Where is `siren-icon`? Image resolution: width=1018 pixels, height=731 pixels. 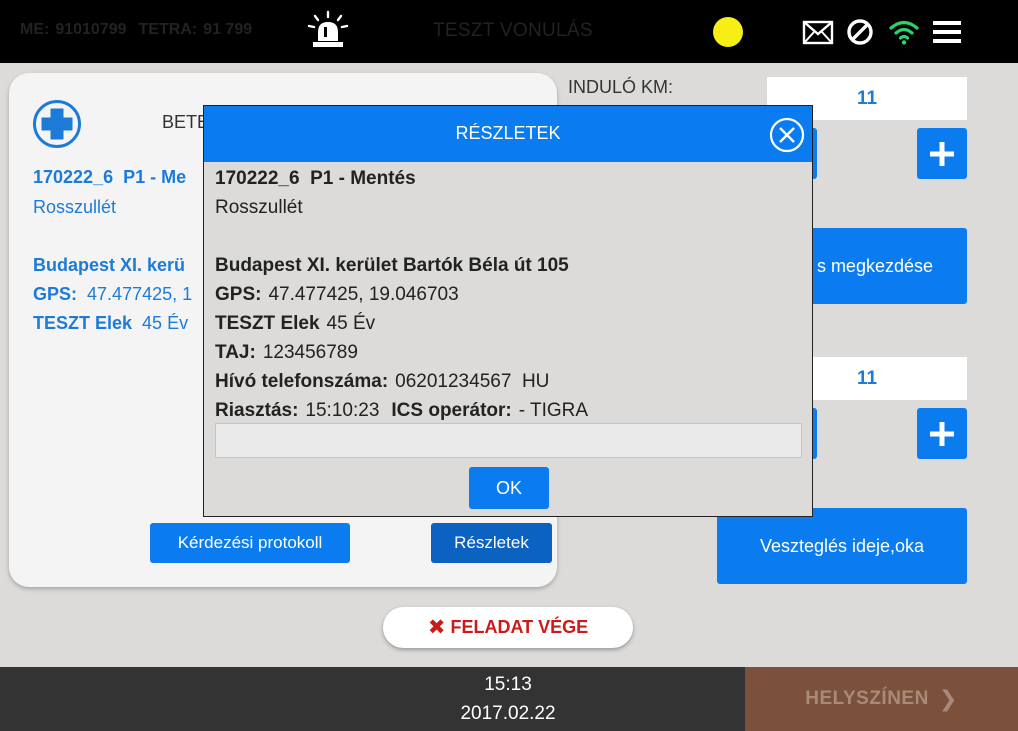
siren-icon is located at coordinates (328, 30).